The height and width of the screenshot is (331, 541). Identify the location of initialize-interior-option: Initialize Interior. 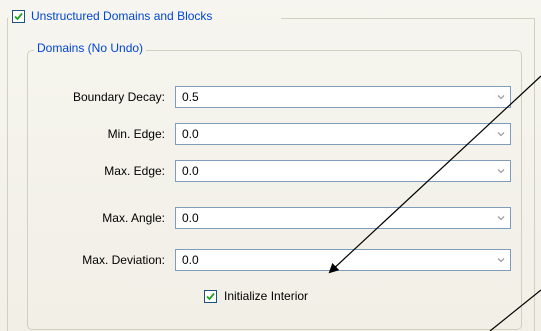
(256, 296).